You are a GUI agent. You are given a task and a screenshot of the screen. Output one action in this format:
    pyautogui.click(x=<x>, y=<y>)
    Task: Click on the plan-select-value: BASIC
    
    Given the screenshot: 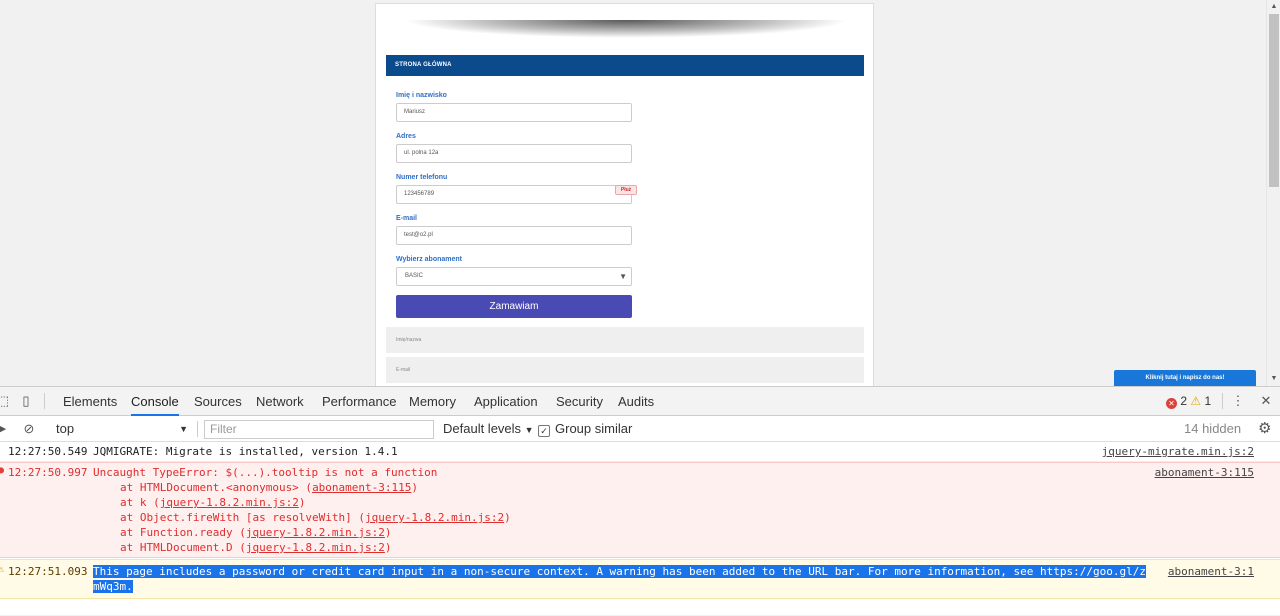 What is the action you would take?
    pyautogui.click(x=414, y=276)
    